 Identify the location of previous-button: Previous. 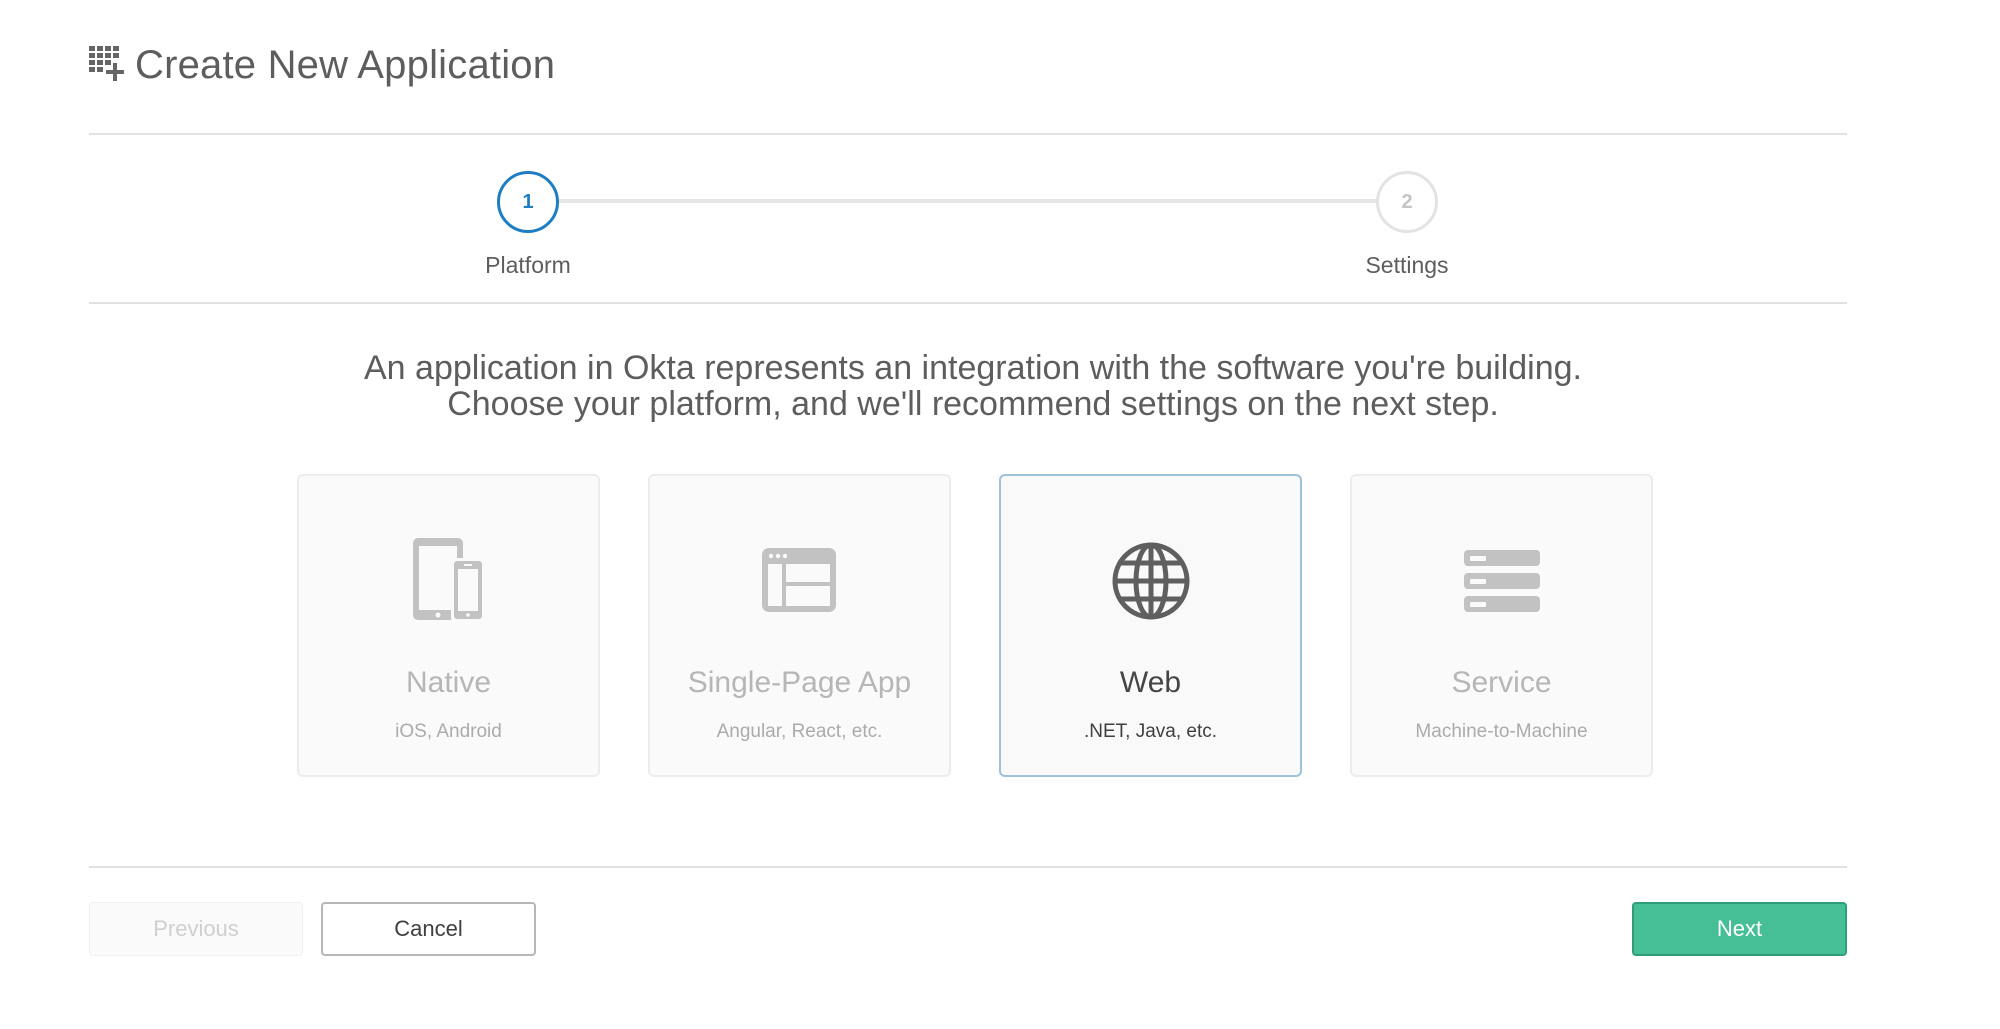
(196, 929).